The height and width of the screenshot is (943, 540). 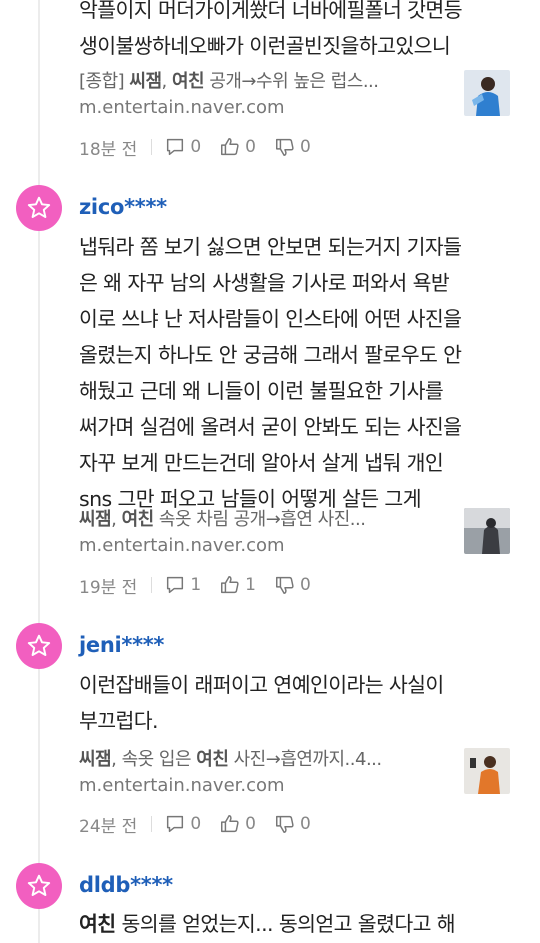 I want to click on comment-meta: 19분 전 1 1 0, so click(x=204, y=585).